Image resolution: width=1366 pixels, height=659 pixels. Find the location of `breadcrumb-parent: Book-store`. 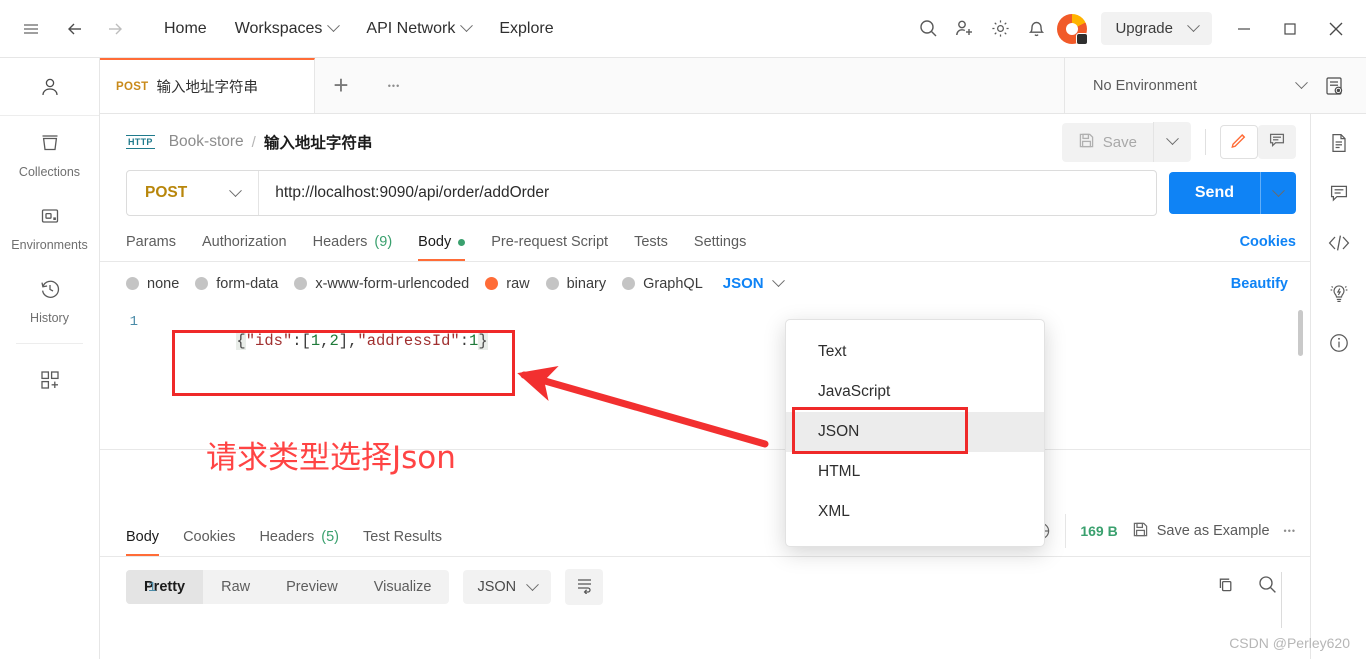

breadcrumb-parent: Book-store is located at coordinates (206, 142).